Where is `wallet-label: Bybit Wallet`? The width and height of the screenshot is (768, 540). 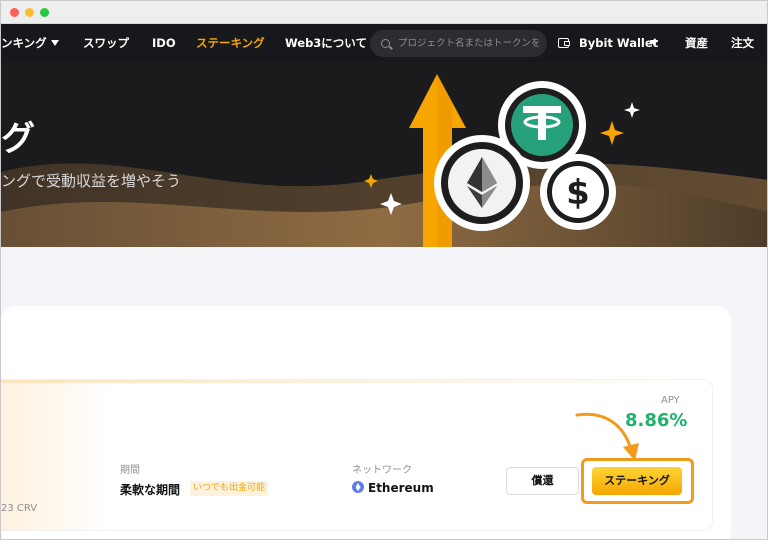 wallet-label: Bybit Wallet is located at coordinates (619, 43).